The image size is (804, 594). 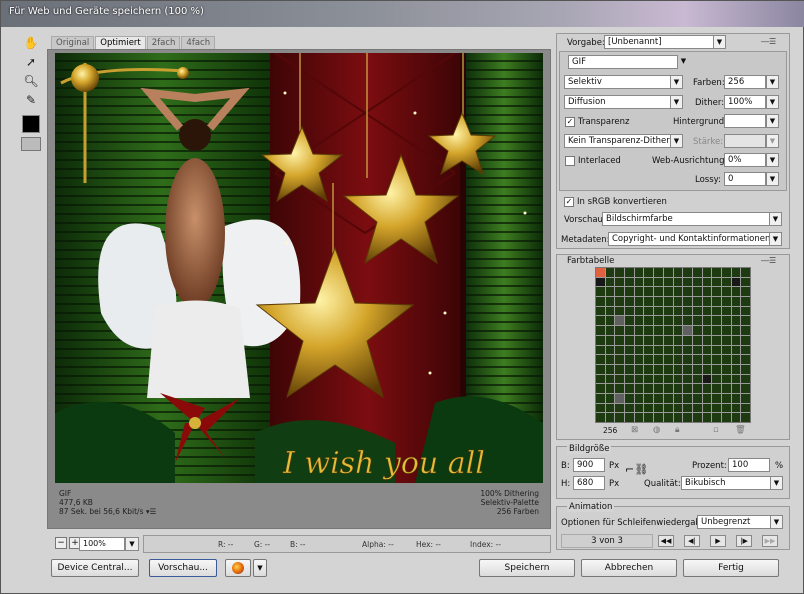 What do you see at coordinates (718, 541) in the screenshot?
I see `play-icon: ▶` at bounding box center [718, 541].